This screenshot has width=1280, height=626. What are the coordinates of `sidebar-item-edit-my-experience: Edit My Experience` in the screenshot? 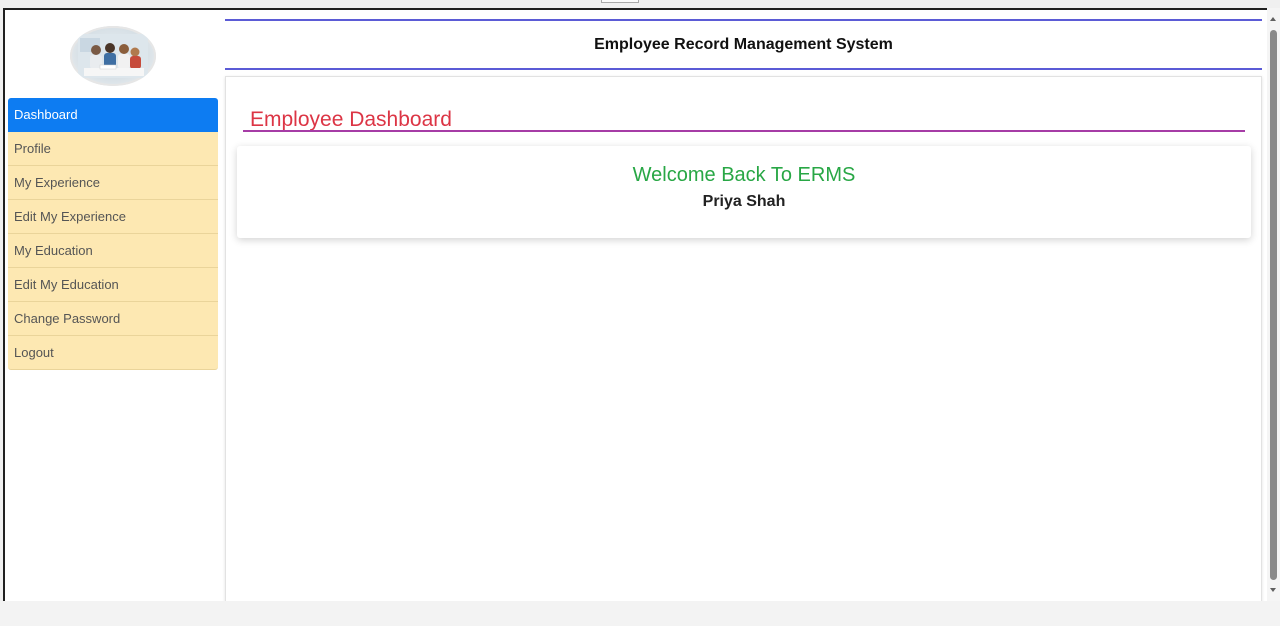 It's located at (113, 217).